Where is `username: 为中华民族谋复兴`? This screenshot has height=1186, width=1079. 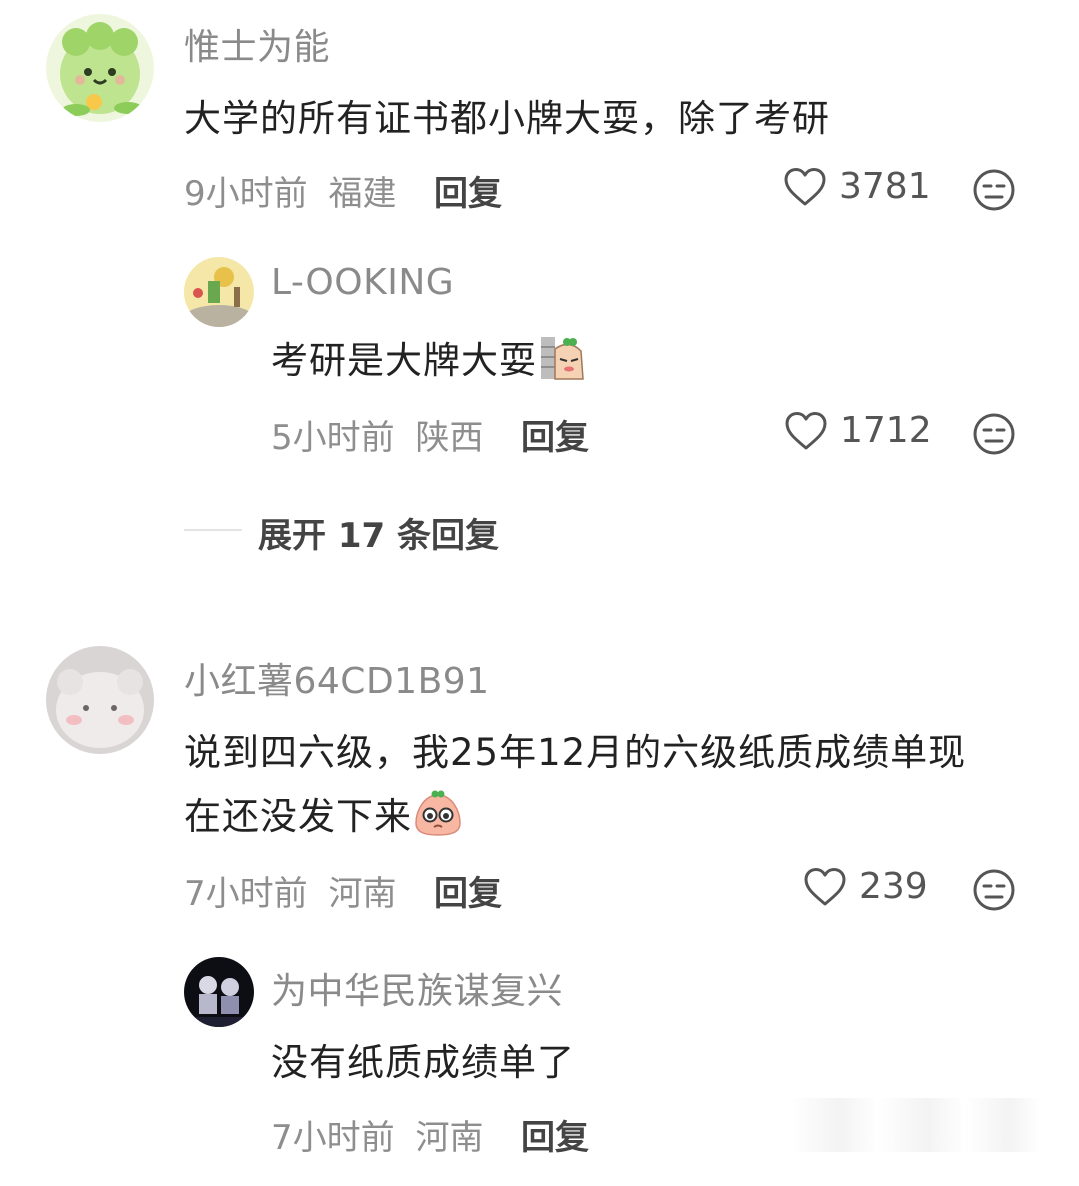 username: 为中华民族谋复兴 is located at coordinates (417, 988).